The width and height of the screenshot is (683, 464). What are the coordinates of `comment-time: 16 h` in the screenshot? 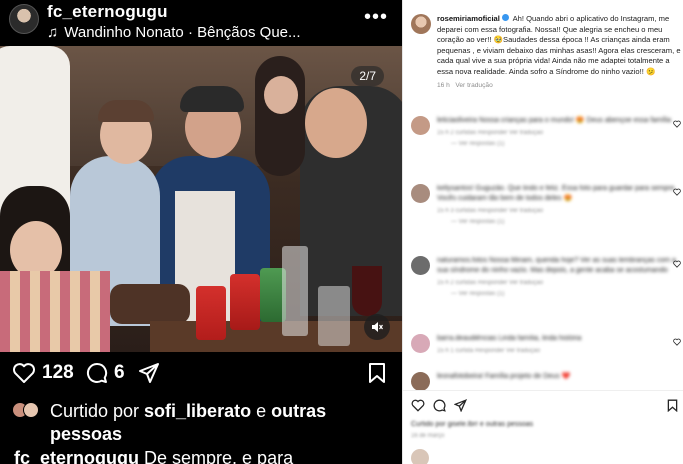 It's located at (443, 85).